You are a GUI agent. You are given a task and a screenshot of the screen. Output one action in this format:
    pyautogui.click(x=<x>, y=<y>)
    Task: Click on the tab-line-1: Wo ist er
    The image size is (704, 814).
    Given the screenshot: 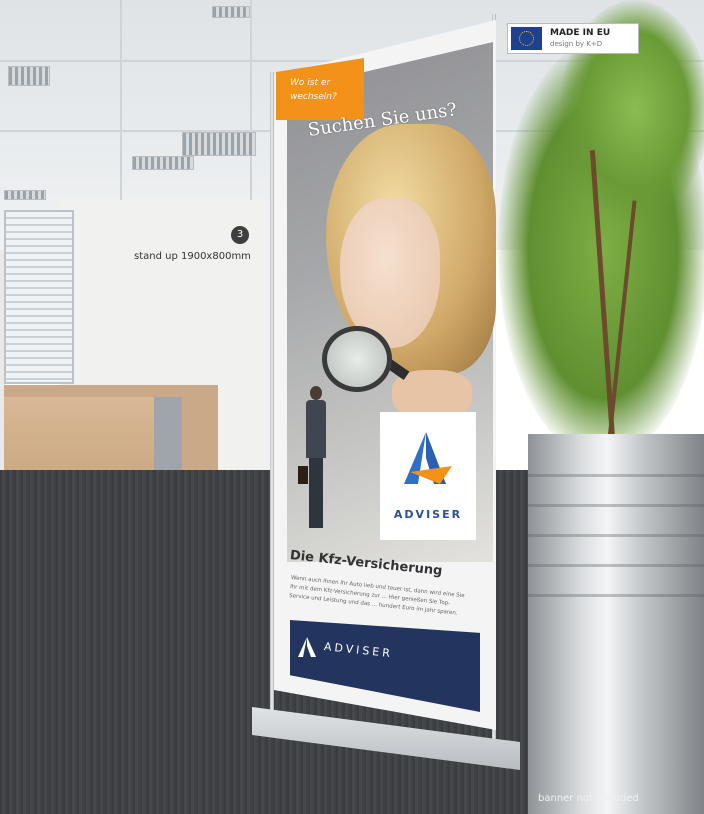 What is the action you would take?
    pyautogui.click(x=310, y=83)
    